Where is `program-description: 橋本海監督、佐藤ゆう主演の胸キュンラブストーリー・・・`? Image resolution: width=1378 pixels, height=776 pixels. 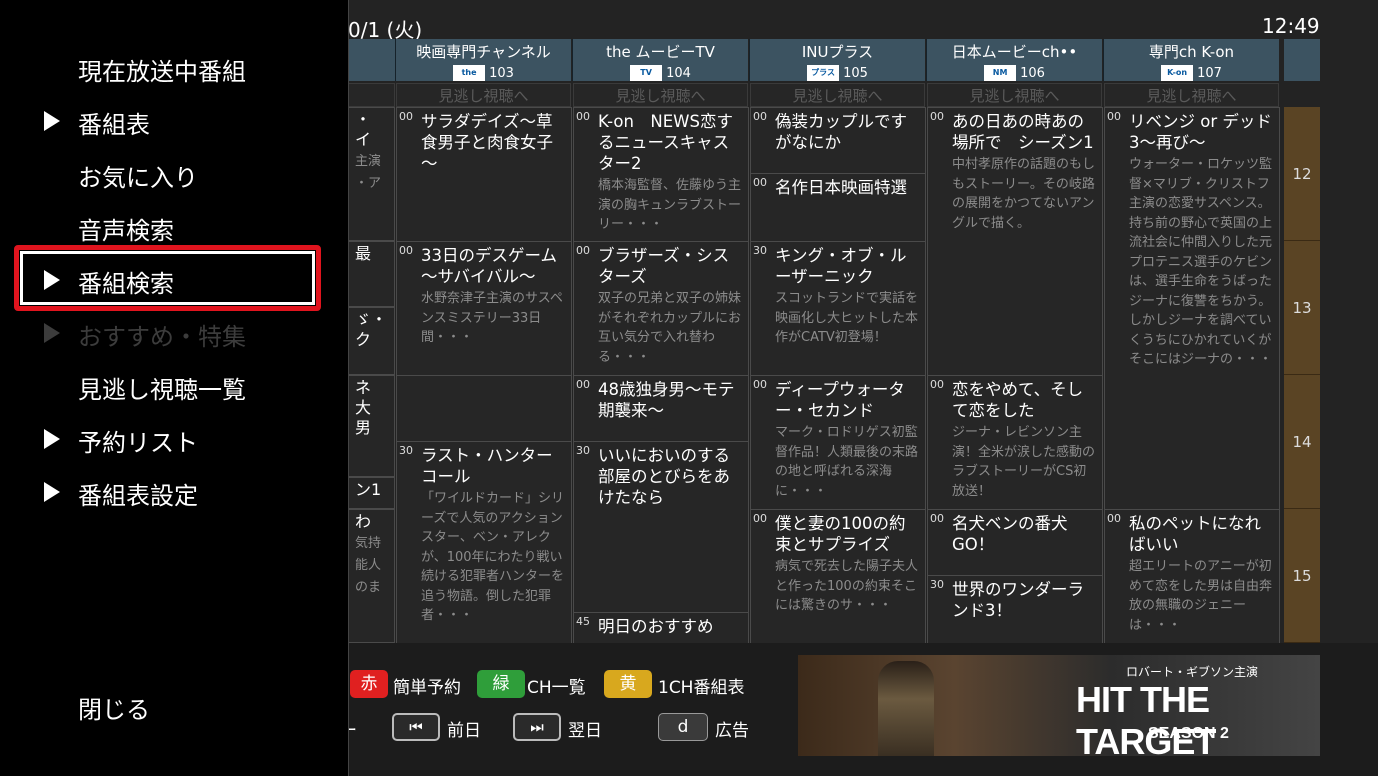 program-description: 橋本海監督、佐藤ゆう主演の胸キュンラブストーリー・・・ is located at coordinates (670, 205).